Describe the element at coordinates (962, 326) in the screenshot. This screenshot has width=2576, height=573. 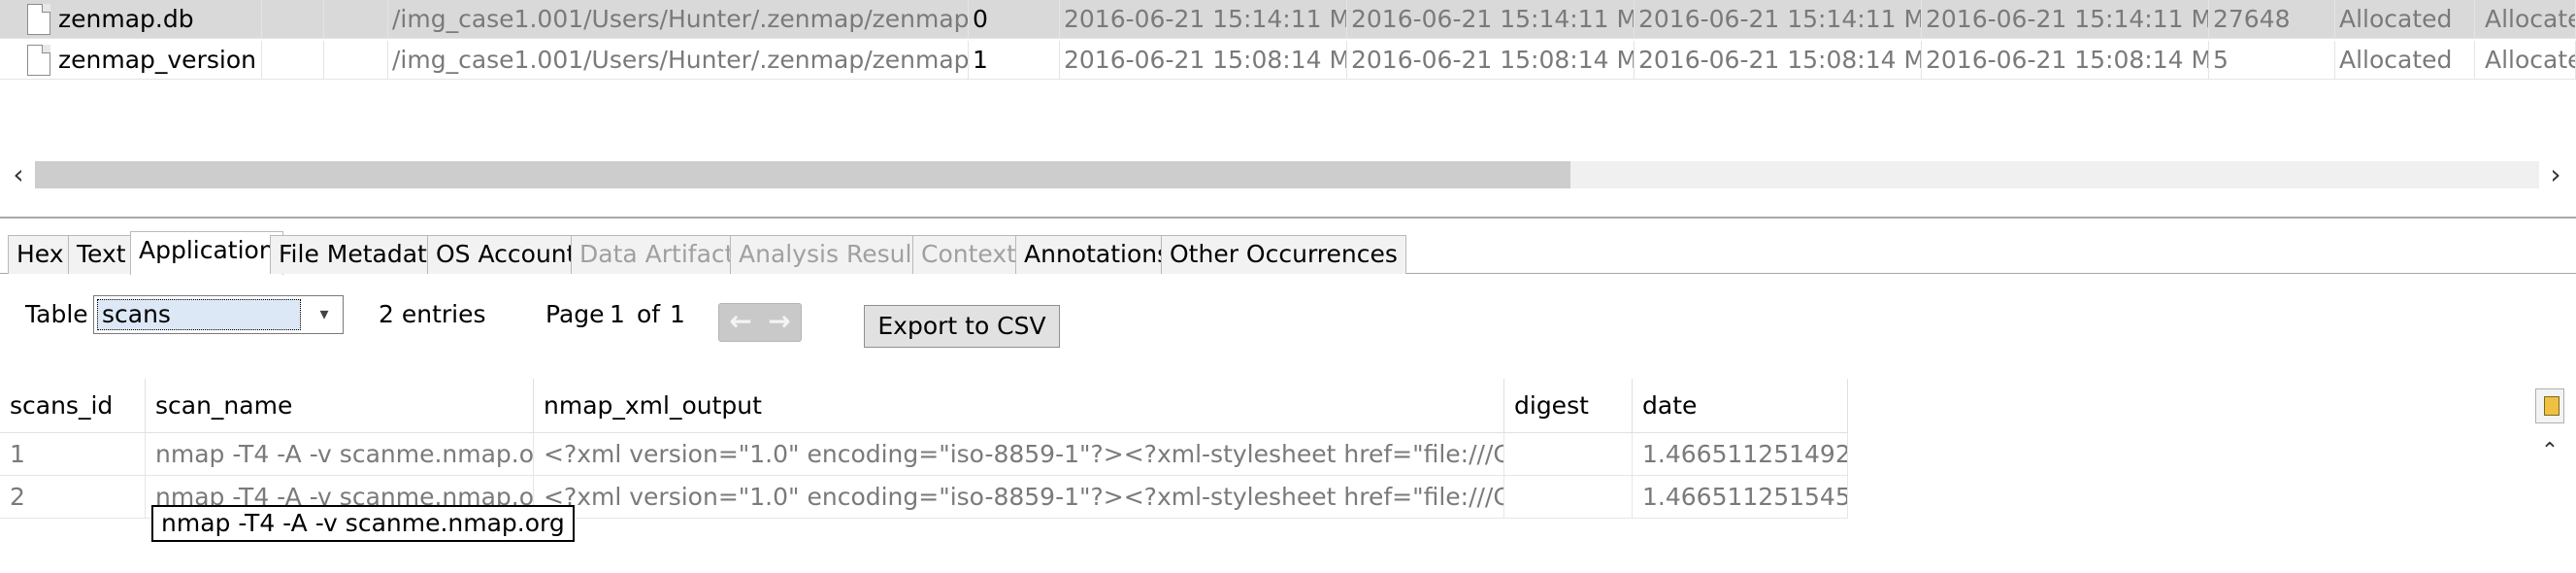
I see `export-csv-button: Export to CSV` at that location.